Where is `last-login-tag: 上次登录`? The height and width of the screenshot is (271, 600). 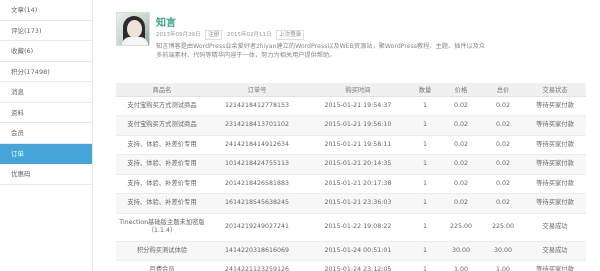 last-login-tag: 上次登录 is located at coordinates (290, 35).